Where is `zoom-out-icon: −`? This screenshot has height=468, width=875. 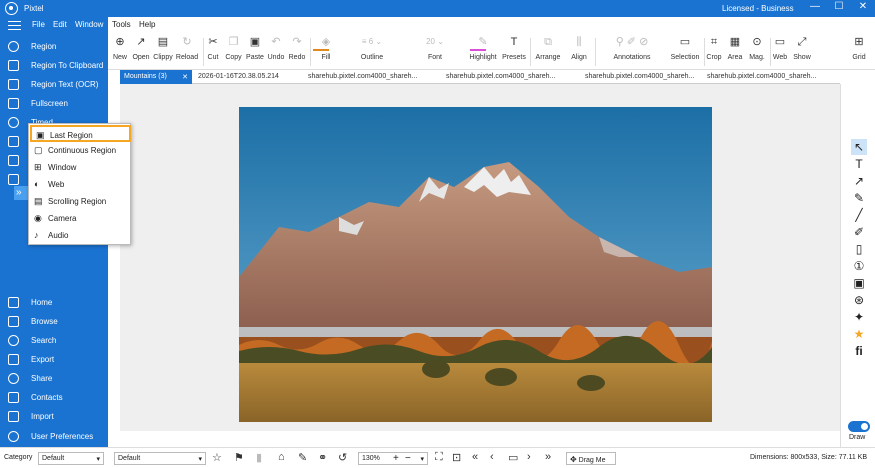
zoom-out-icon: − is located at coordinates (408, 458).